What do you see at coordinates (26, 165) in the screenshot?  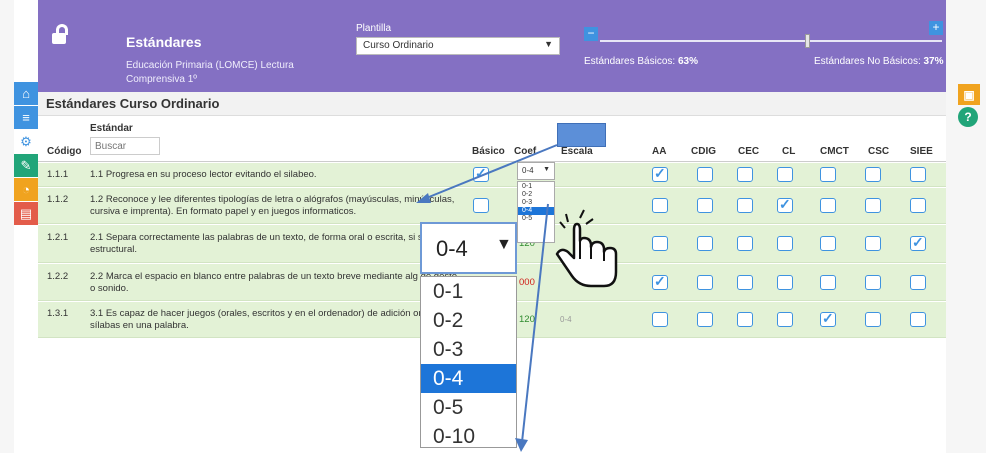 I see `edit-icon: ✎` at bounding box center [26, 165].